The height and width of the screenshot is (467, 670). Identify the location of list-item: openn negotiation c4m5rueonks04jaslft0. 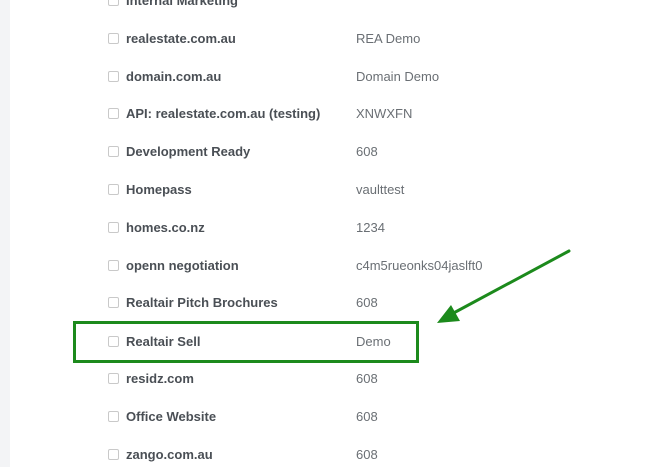
(335, 267).